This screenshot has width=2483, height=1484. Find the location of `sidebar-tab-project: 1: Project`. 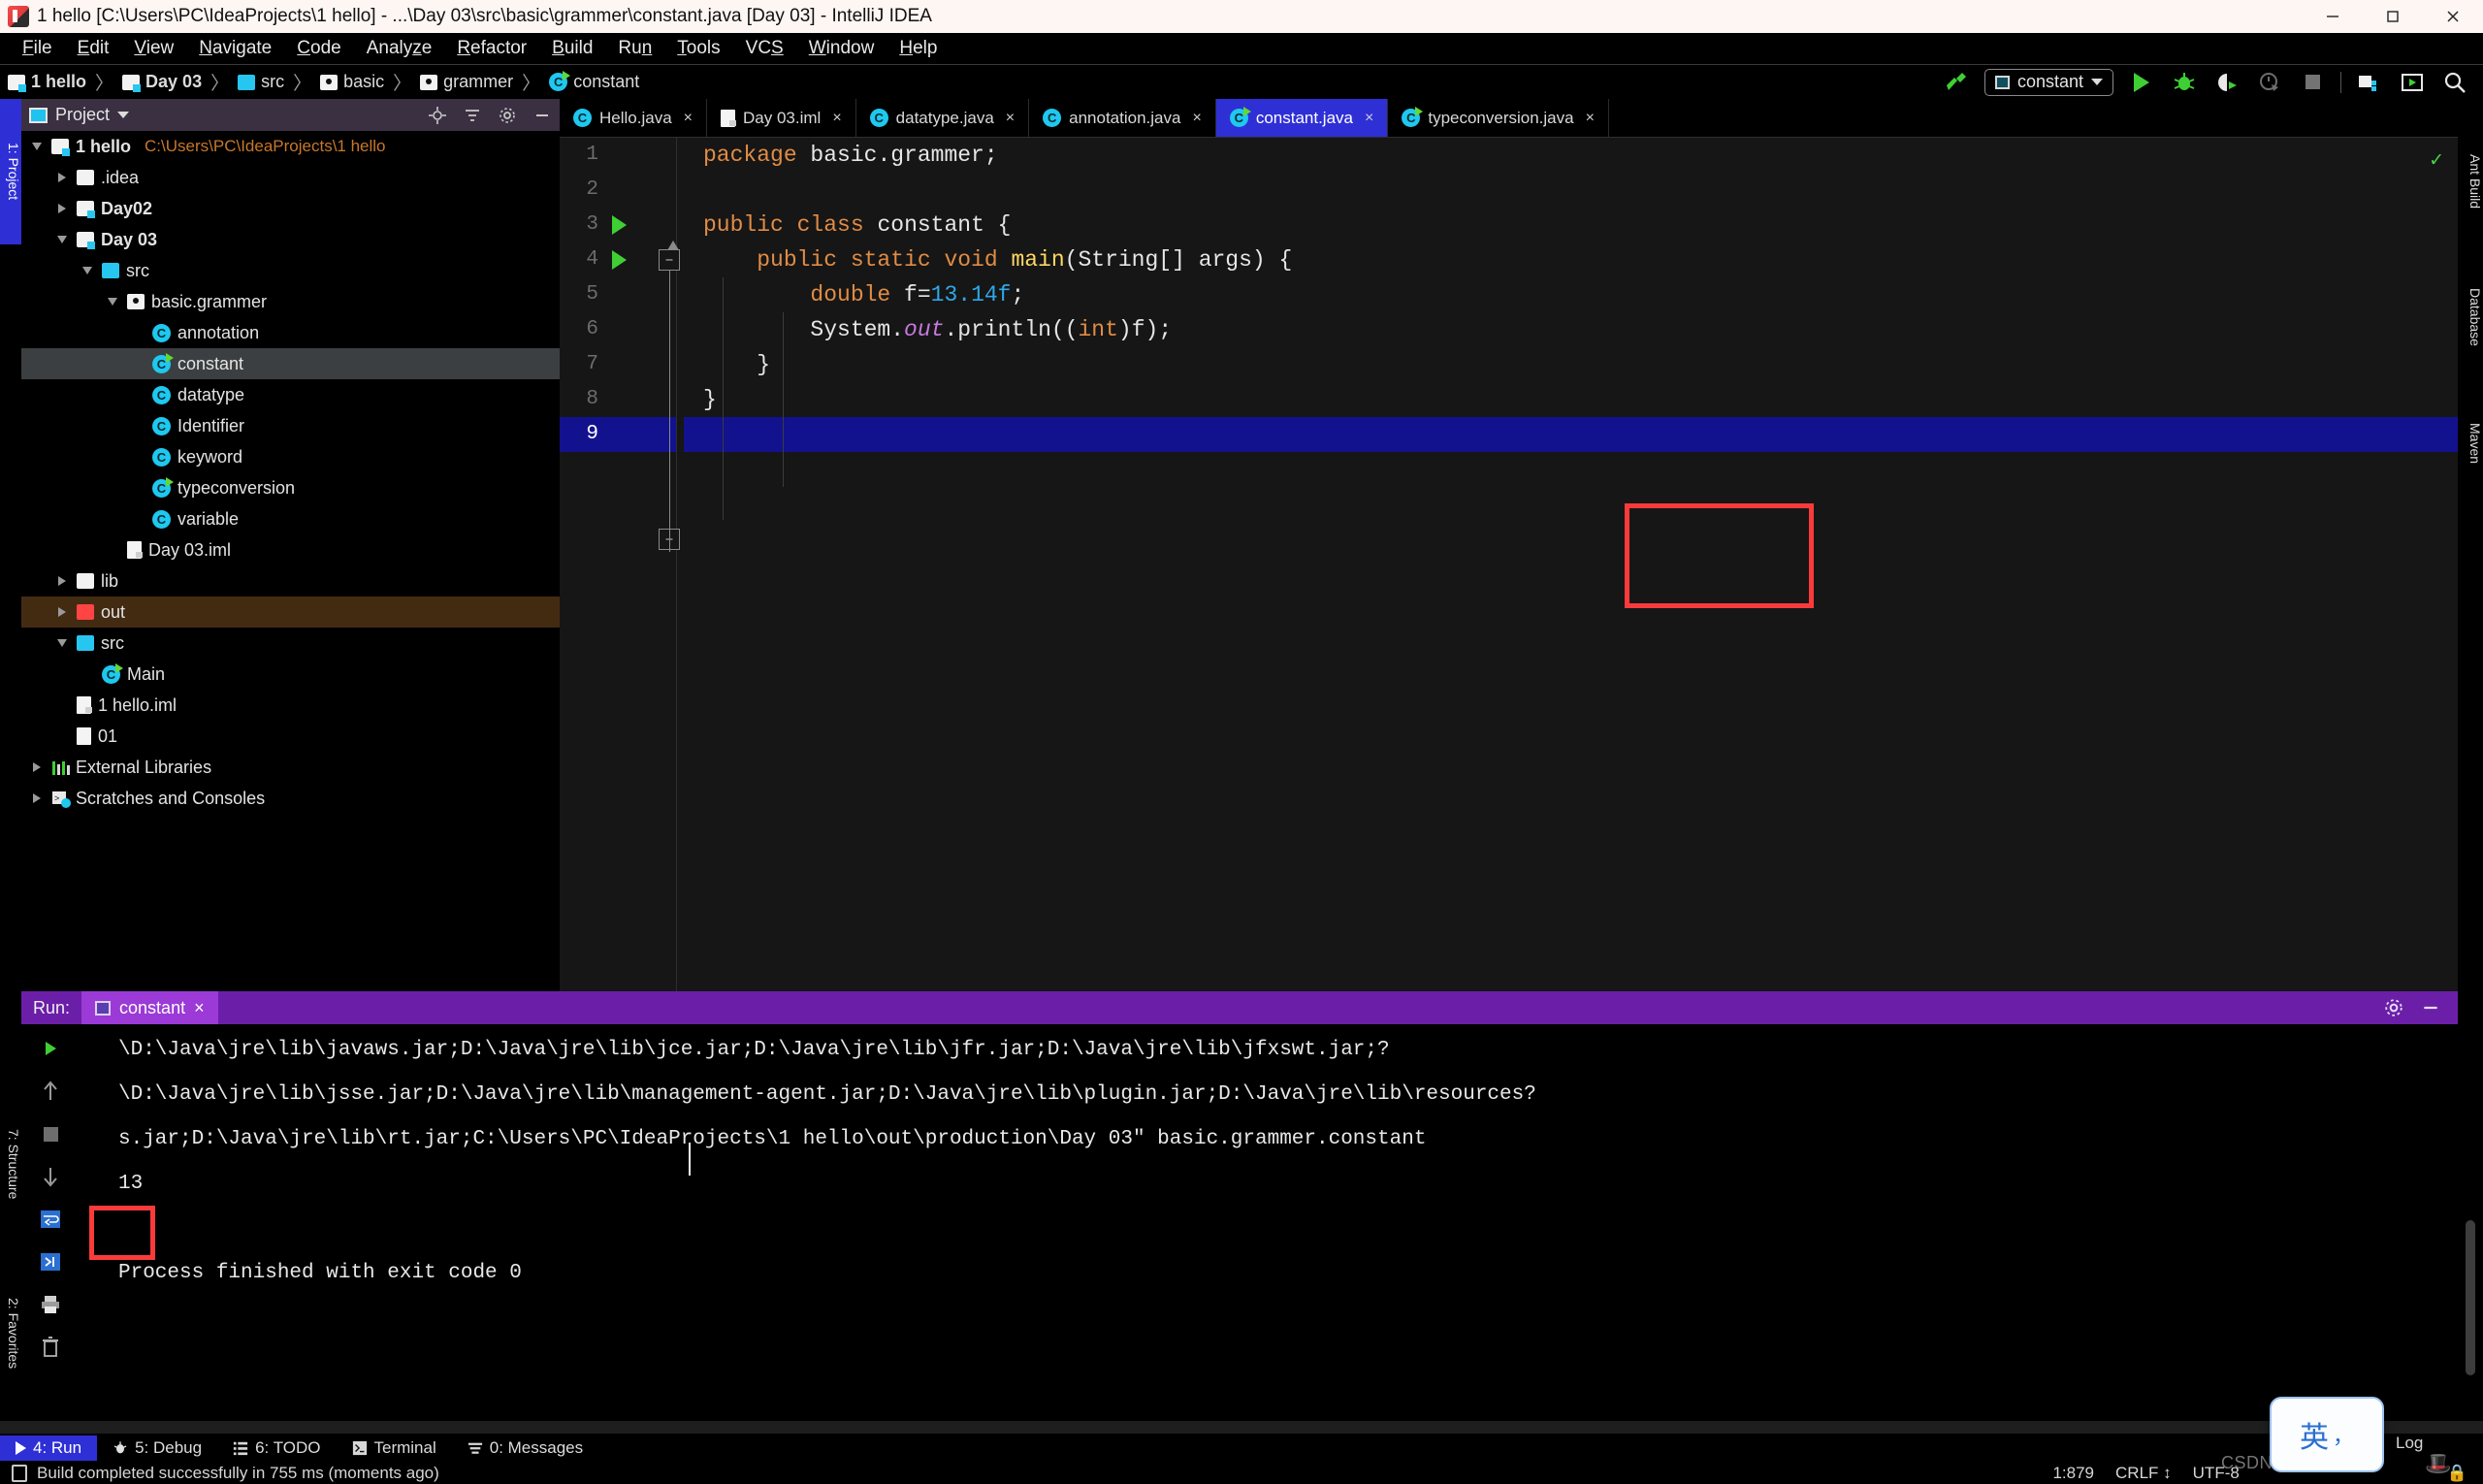

sidebar-tab-project: 1: Project is located at coordinates (10, 171).